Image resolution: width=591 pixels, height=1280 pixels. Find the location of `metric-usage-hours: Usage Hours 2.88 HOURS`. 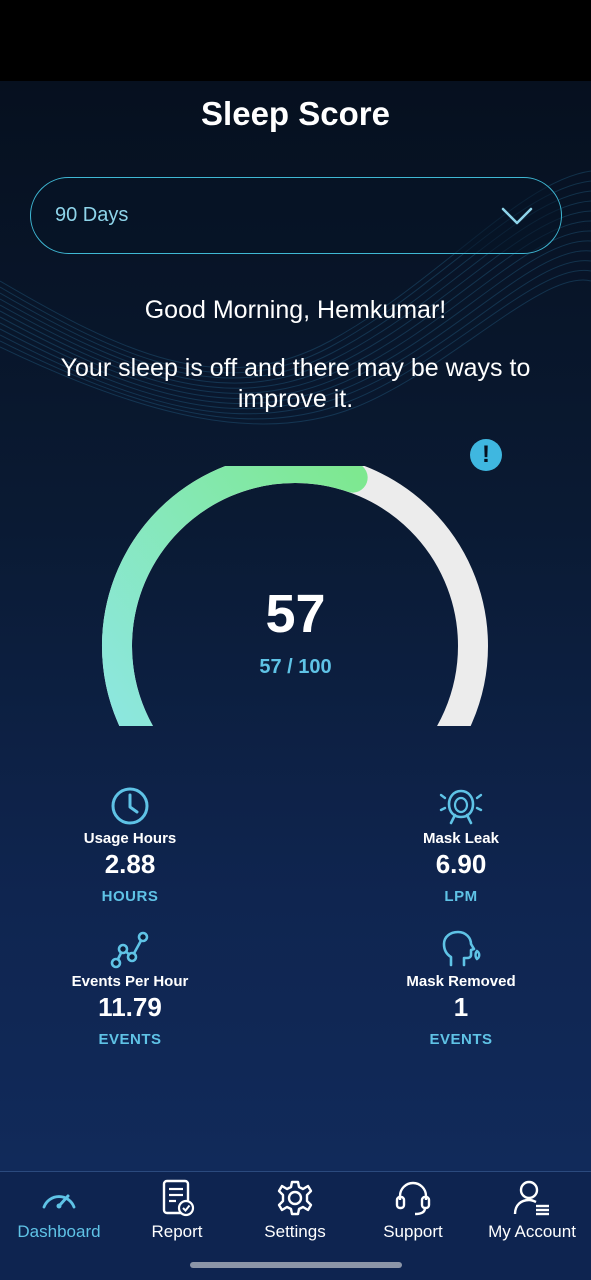

metric-usage-hours: Usage Hours 2.88 HOURS is located at coordinates (130, 844).